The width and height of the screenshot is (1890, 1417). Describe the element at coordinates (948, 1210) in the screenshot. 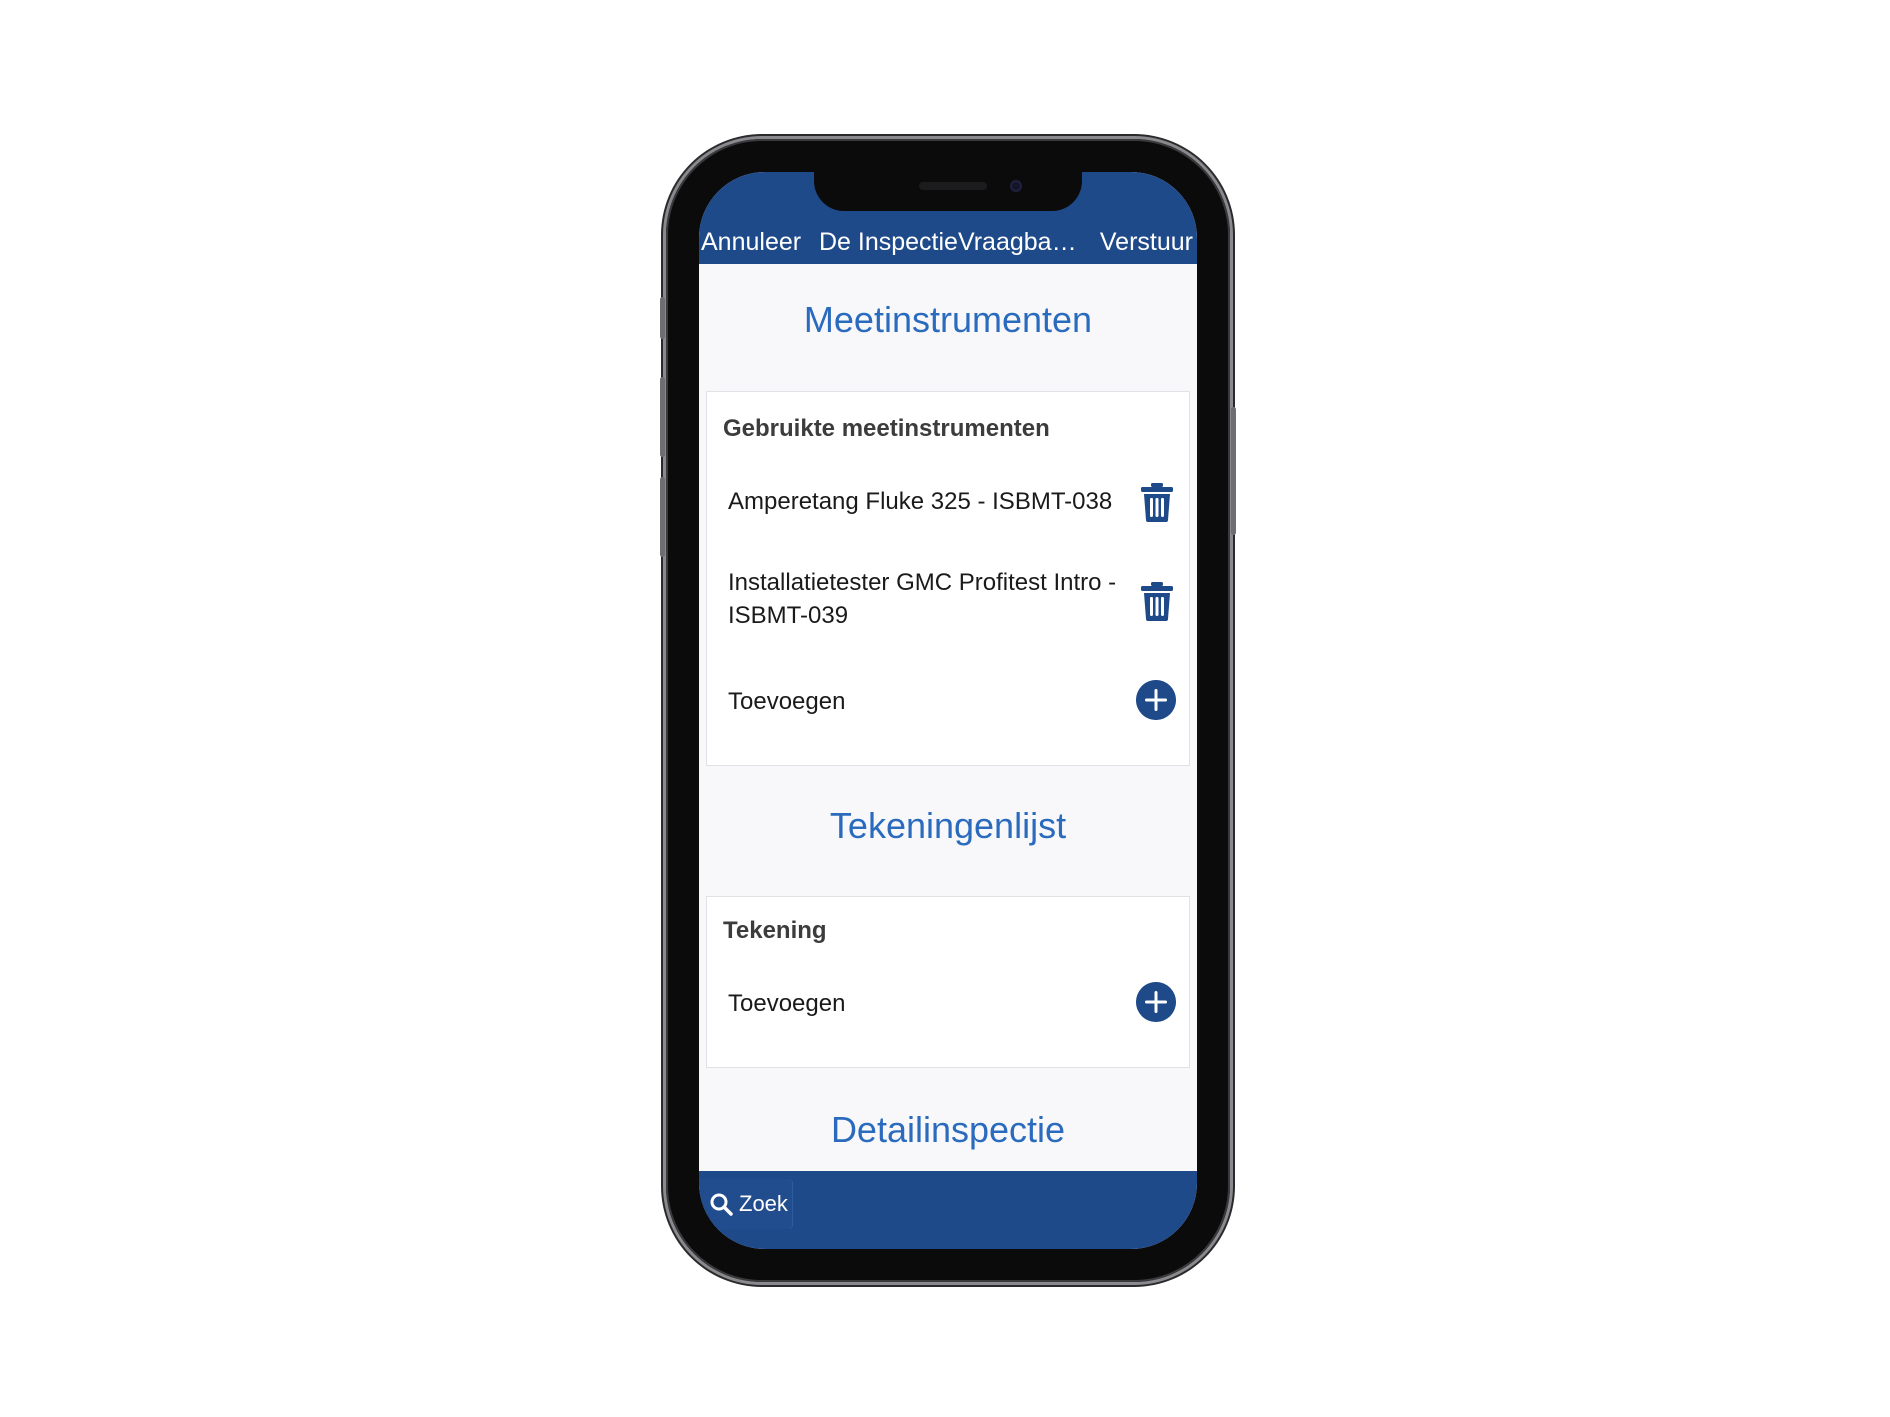

I see `bottom-toolbar: Zoek` at that location.